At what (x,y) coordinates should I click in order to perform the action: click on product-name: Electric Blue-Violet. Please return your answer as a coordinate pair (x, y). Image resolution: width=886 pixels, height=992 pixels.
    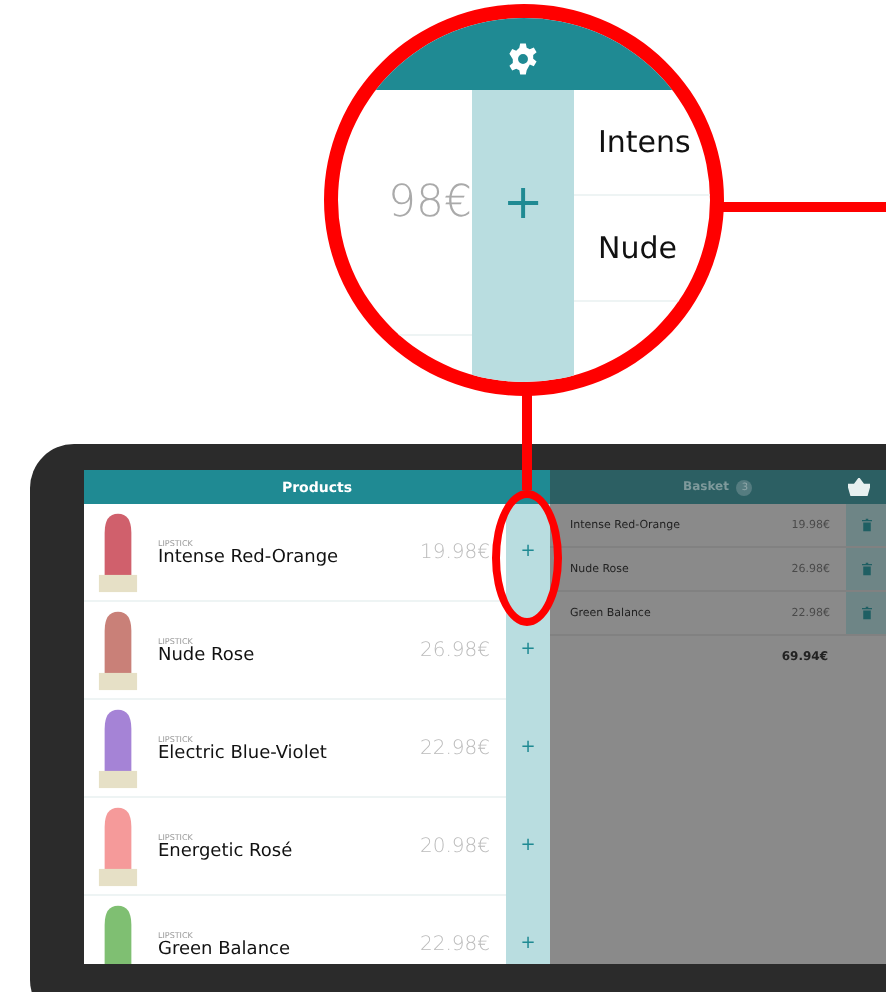
    Looking at the image, I should click on (243, 753).